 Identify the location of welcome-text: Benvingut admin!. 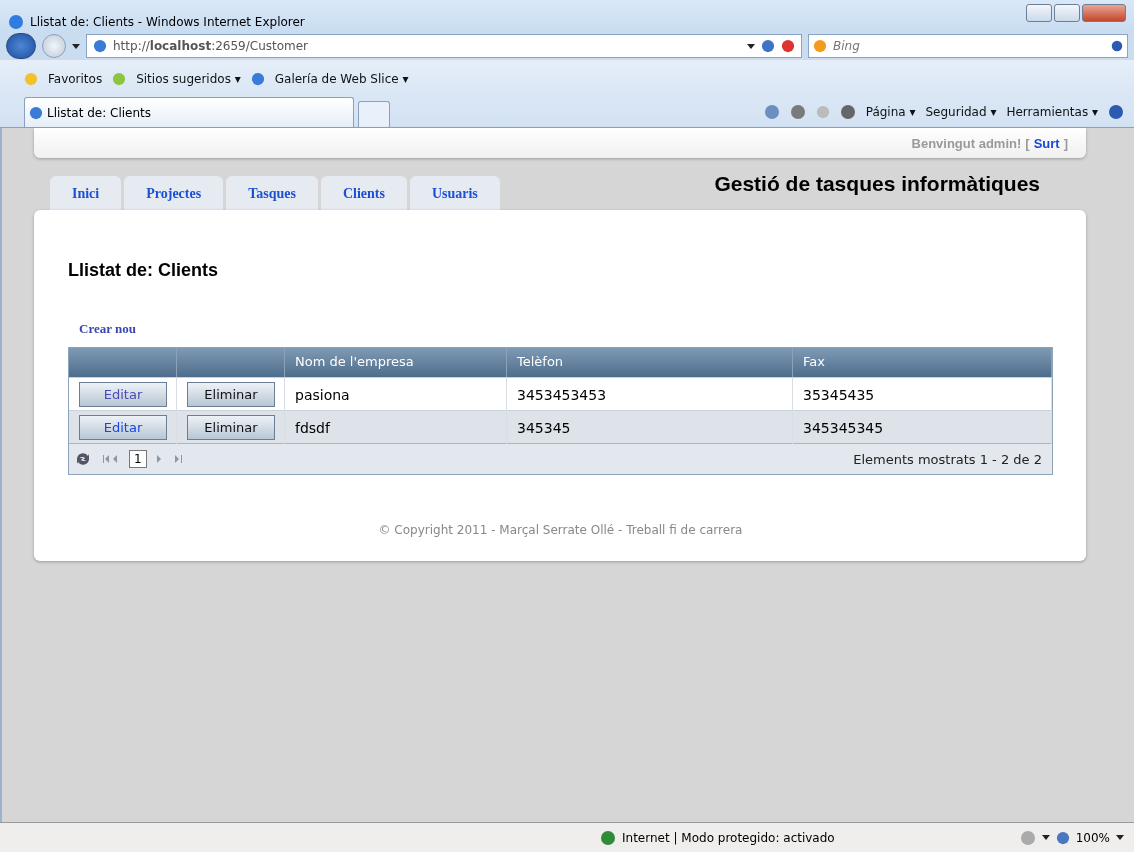
(966, 143).